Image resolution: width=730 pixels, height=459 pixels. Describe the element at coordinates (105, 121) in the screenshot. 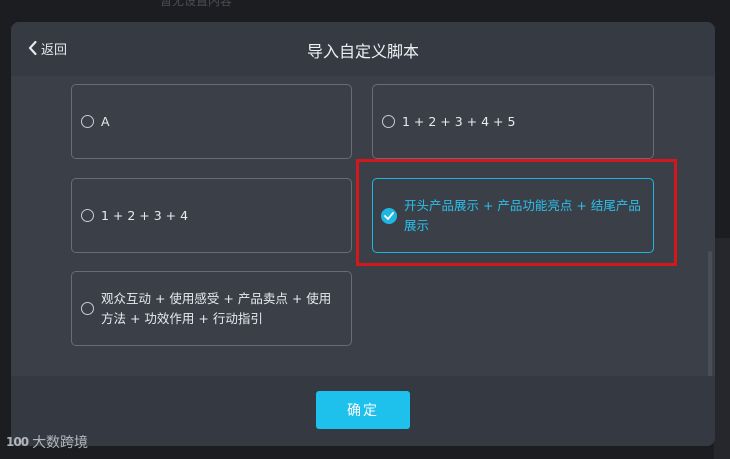

I see `option-label: A` at that location.